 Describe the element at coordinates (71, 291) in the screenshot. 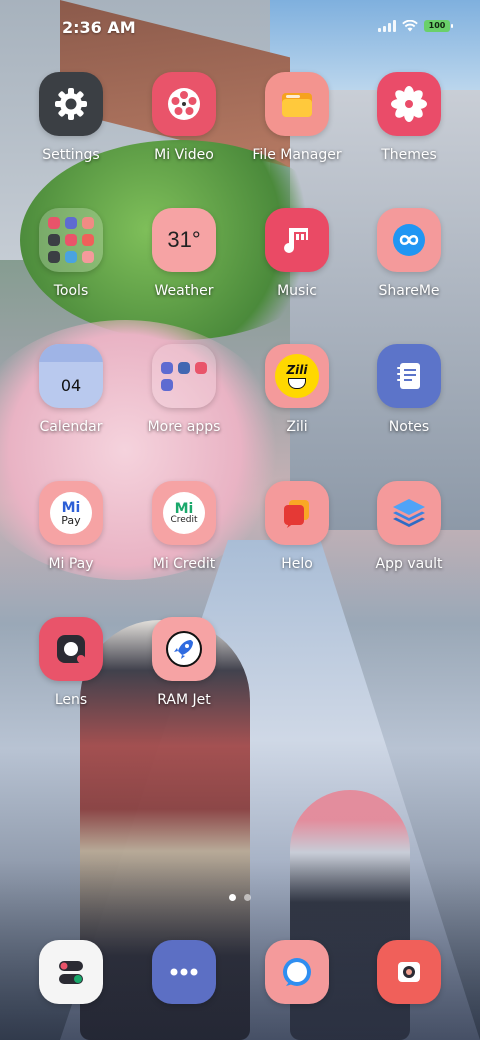

I see `app-label: Tools` at that location.